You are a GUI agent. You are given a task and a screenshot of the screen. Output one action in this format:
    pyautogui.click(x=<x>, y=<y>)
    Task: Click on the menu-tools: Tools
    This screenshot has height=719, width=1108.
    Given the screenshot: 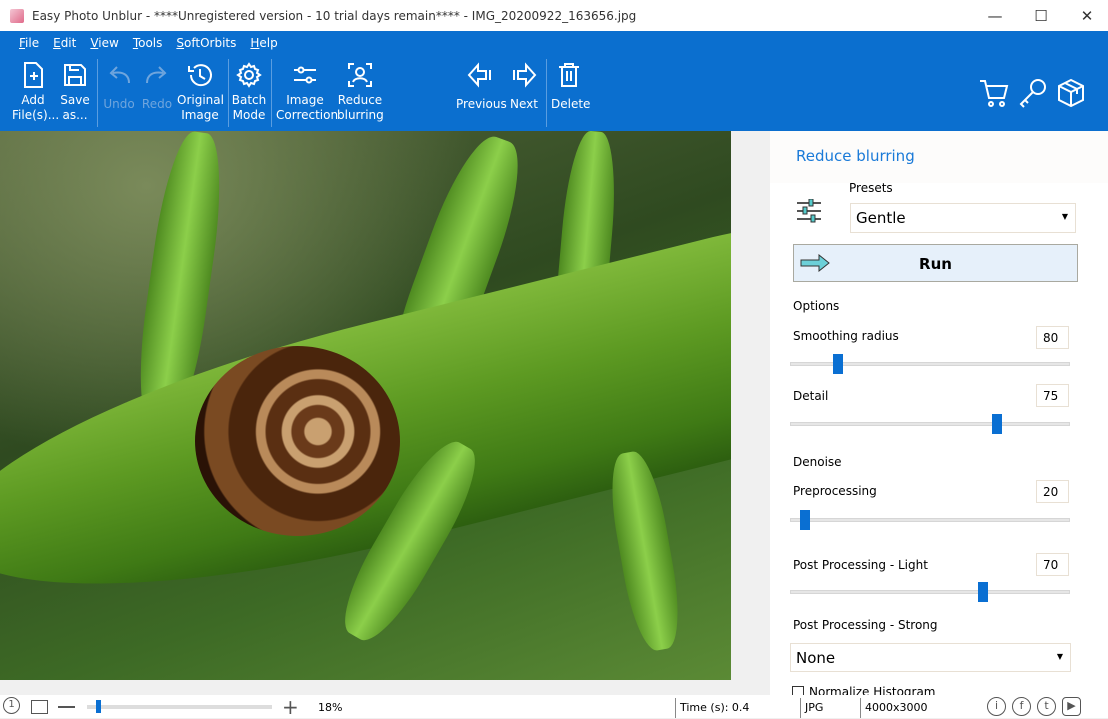 What is the action you would take?
    pyautogui.click(x=148, y=45)
    